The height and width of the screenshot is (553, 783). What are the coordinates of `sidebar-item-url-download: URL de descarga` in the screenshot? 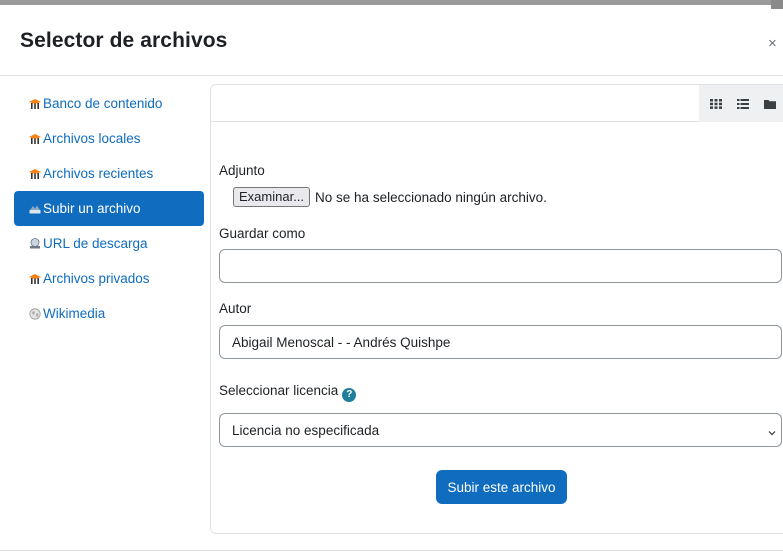 It's located at (109, 243).